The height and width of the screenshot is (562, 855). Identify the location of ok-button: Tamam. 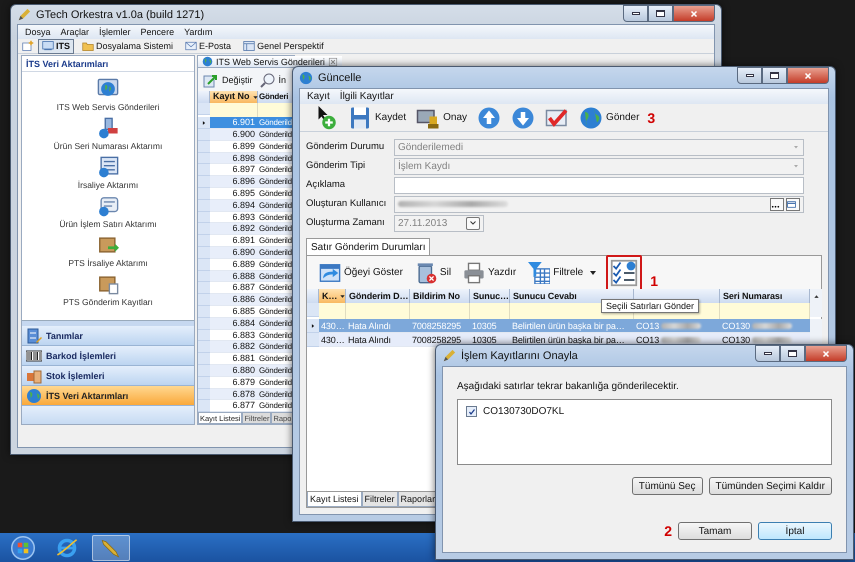
(715, 531).